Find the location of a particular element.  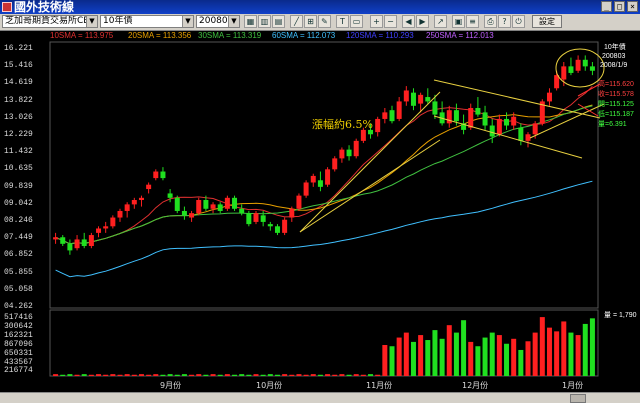

info-month: 200803 is located at coordinates (614, 56).